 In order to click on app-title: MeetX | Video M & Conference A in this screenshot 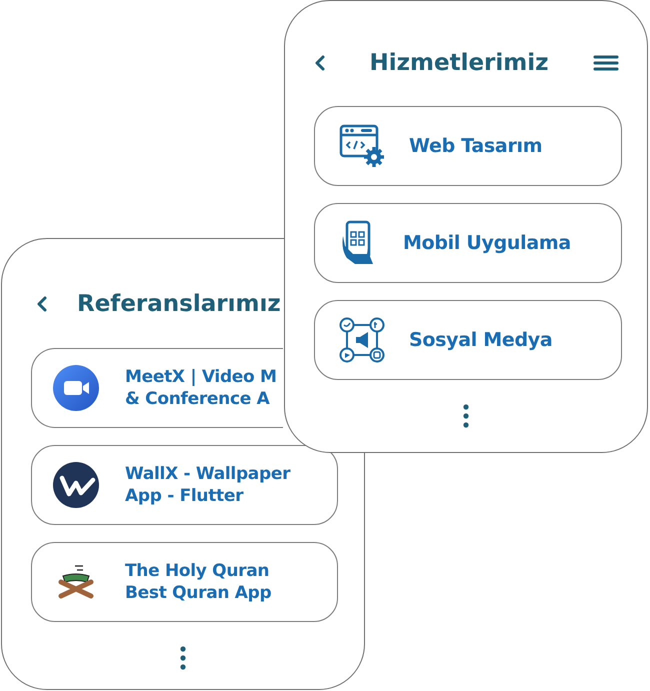, I will do `click(201, 388)`.